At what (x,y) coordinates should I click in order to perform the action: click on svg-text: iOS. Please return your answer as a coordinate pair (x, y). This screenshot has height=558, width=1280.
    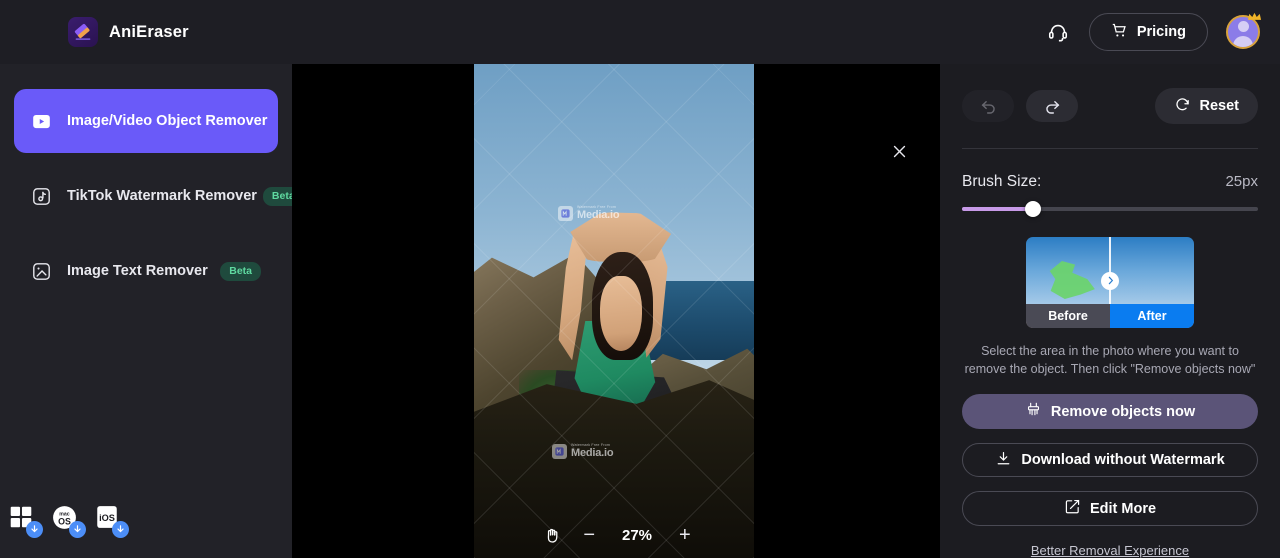
    Looking at the image, I should click on (107, 518).